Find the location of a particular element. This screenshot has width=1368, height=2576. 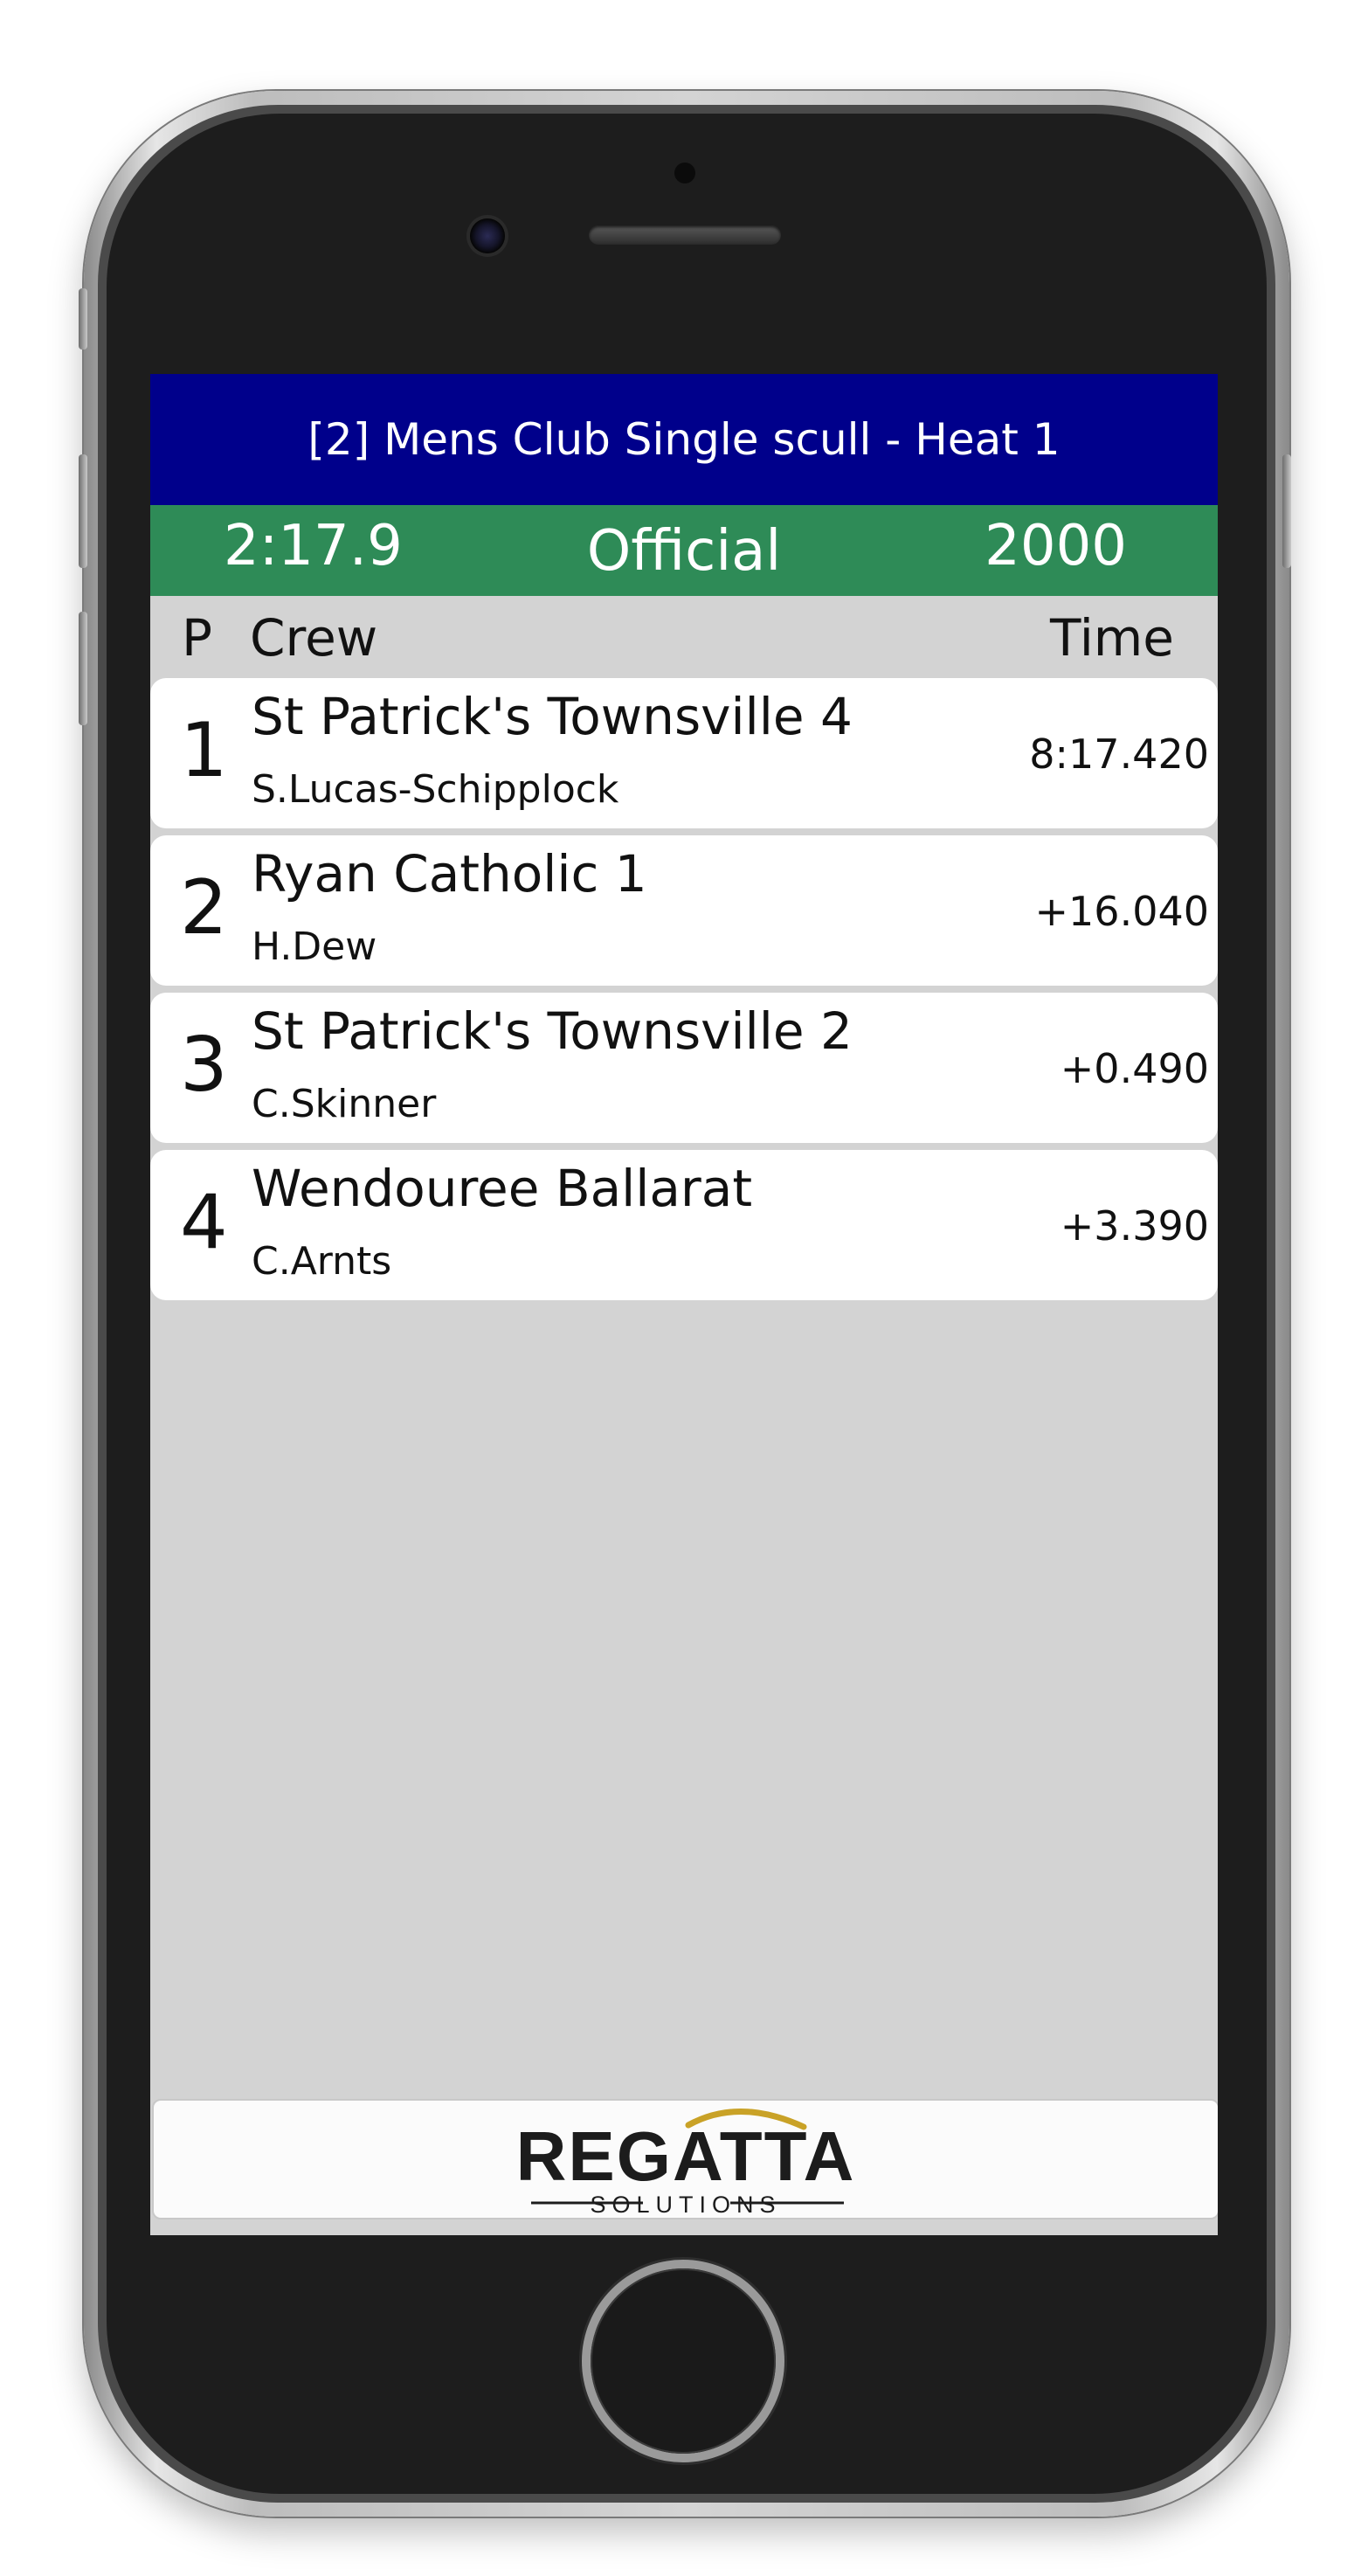

result-crew-name: Wendouree Ballarat is located at coordinates (502, 1188).